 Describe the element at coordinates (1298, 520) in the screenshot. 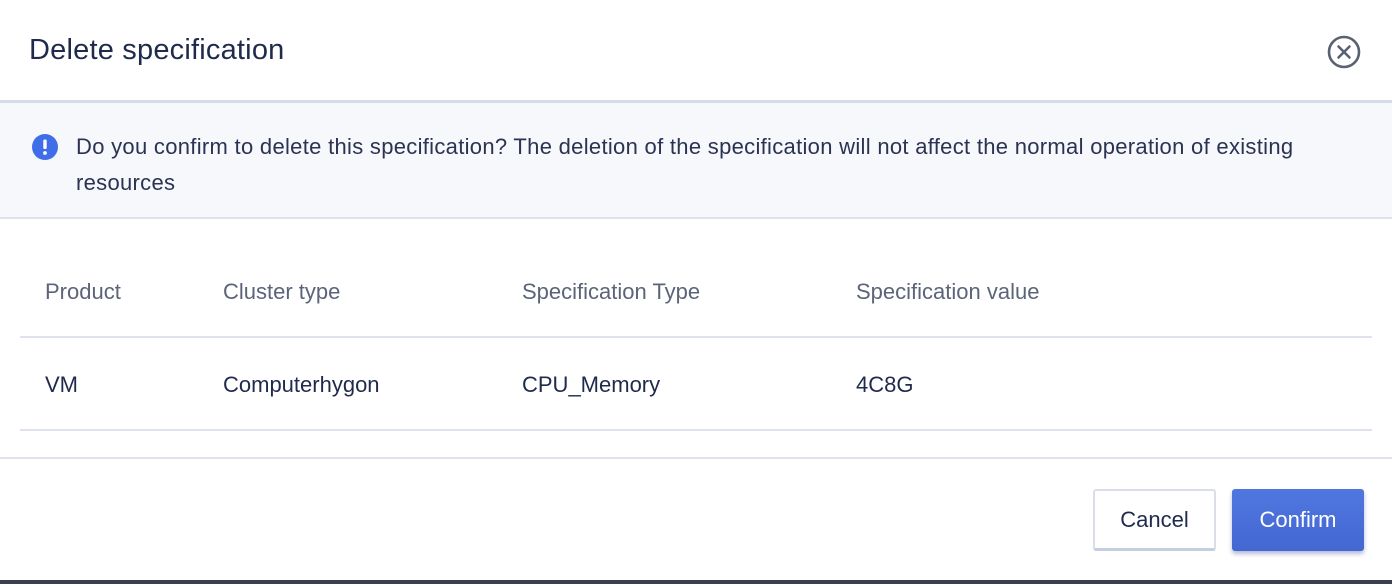

I see `confirm-button: Confirm` at that location.